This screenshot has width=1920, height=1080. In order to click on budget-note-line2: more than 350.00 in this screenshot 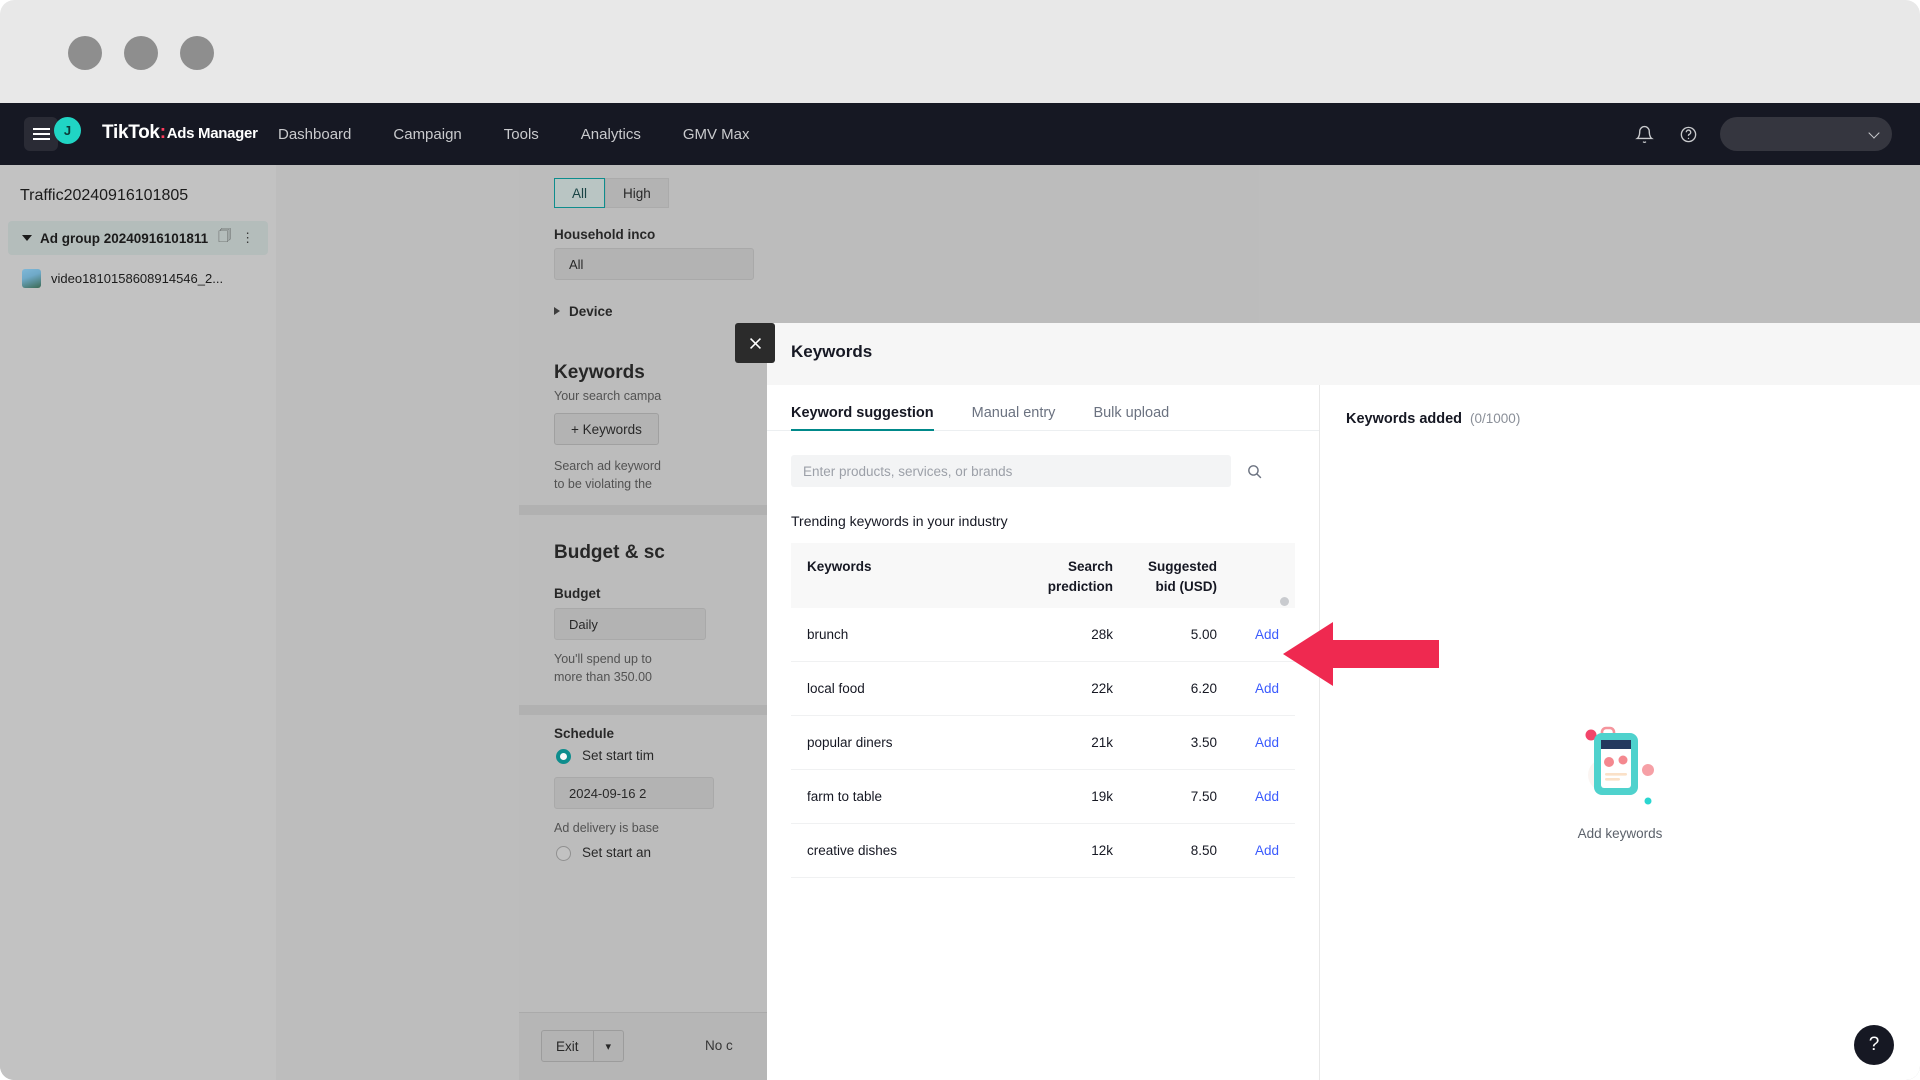, I will do `click(603, 677)`.